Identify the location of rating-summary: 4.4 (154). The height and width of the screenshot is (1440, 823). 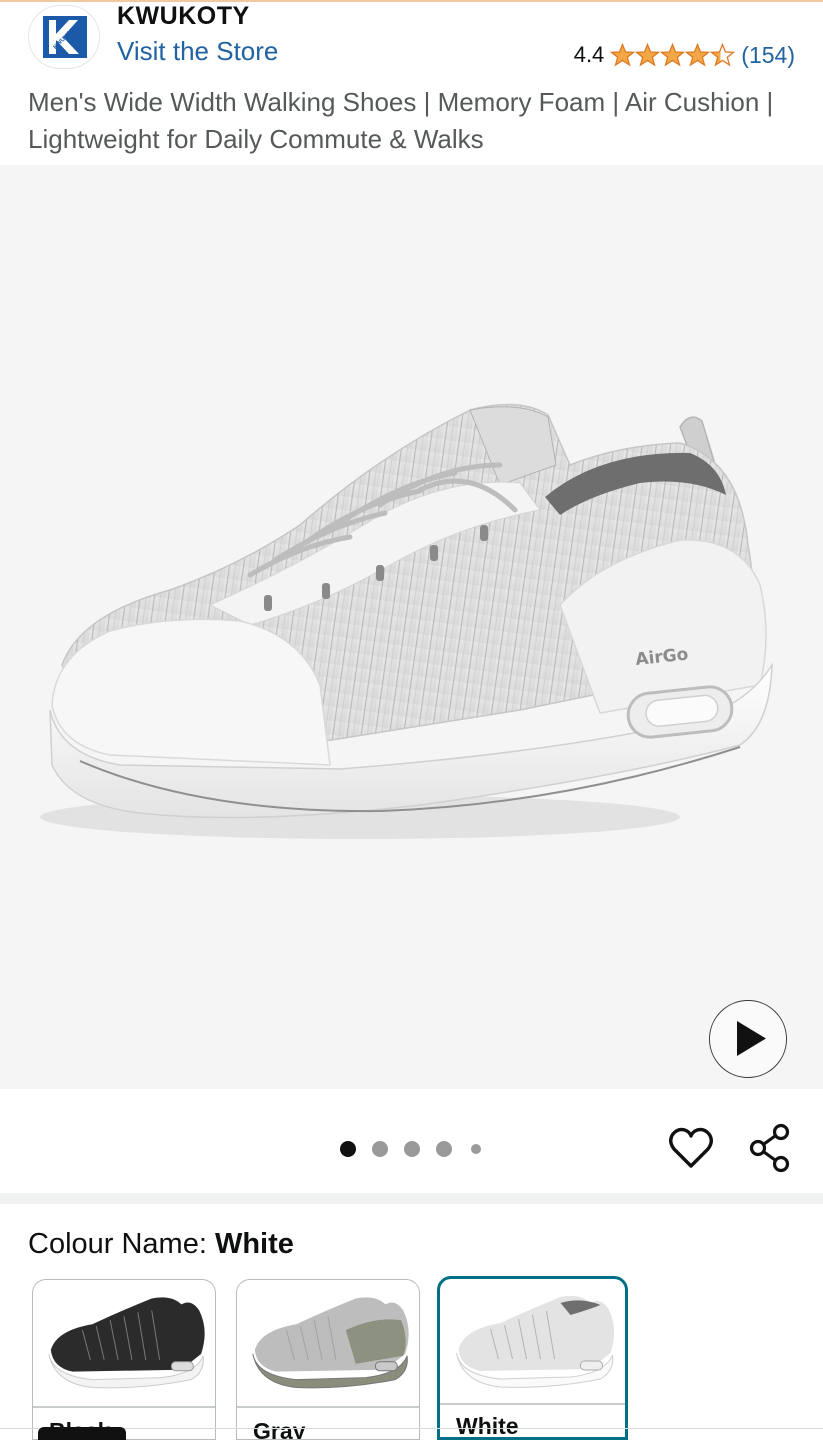
(684, 55).